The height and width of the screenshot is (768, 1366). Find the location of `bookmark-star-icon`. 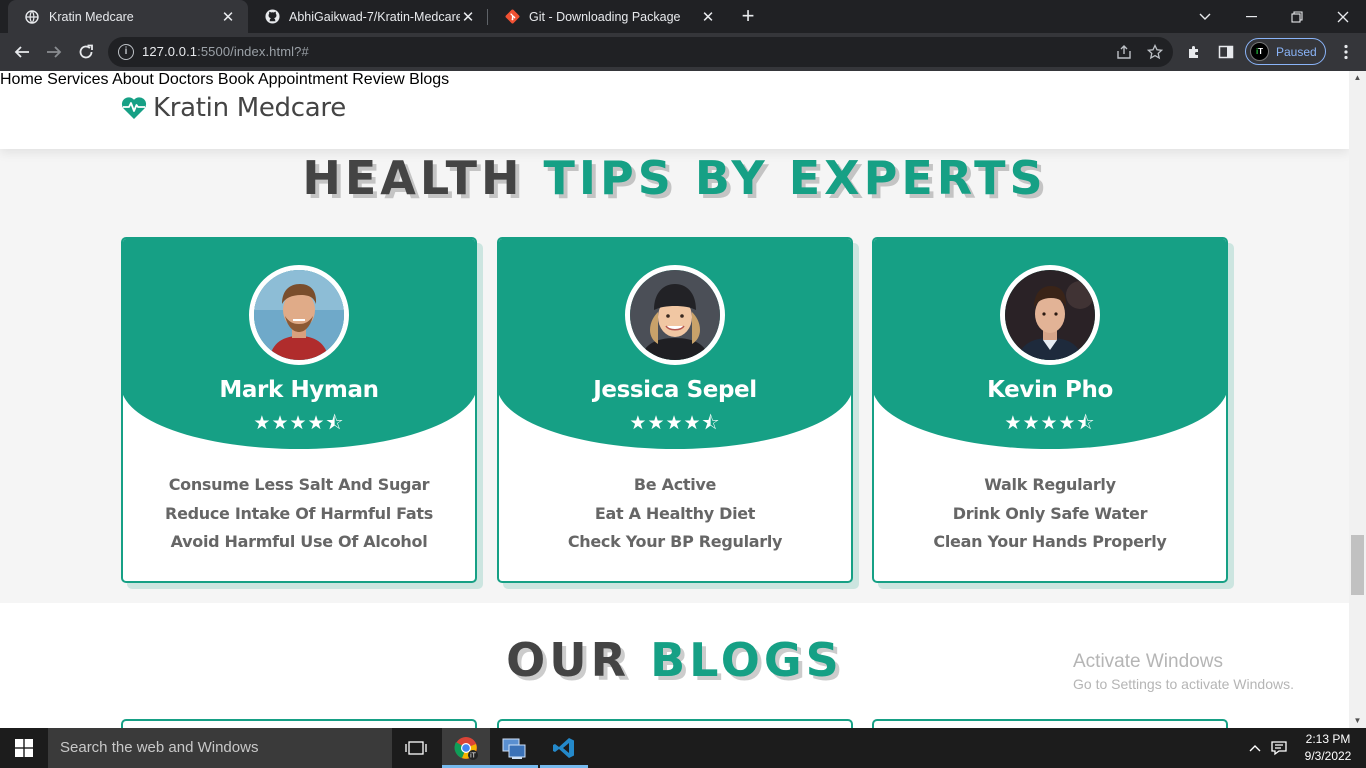

bookmark-star-icon is located at coordinates (1155, 52).